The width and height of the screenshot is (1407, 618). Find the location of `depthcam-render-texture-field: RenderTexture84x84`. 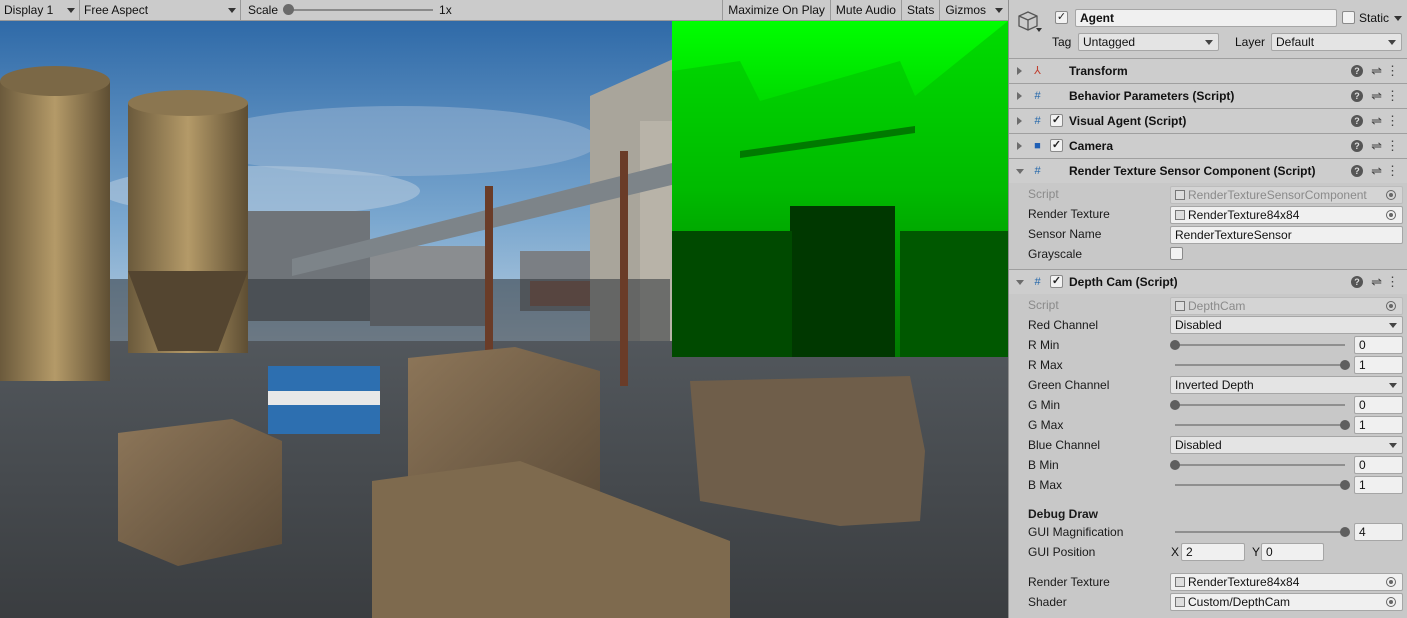

depthcam-render-texture-field: RenderTexture84x84 is located at coordinates (1286, 582).